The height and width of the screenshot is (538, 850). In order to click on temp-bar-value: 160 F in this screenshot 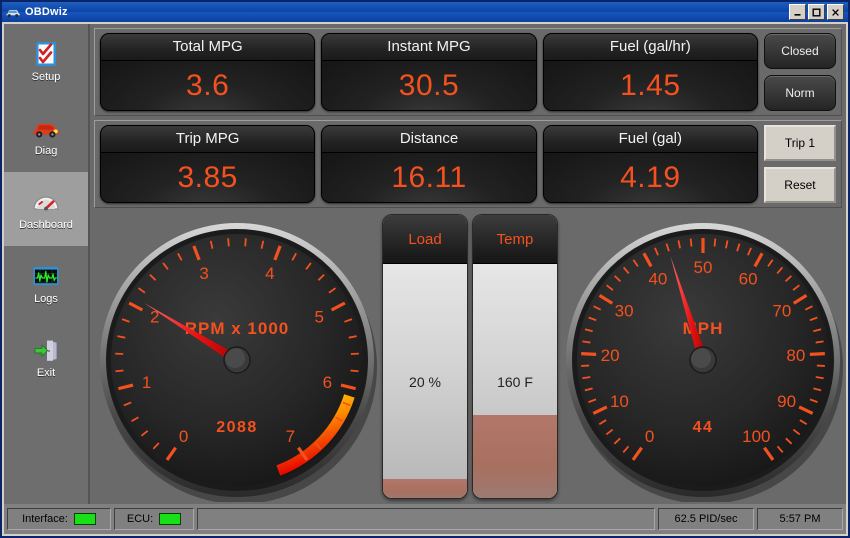, I will do `click(515, 382)`.